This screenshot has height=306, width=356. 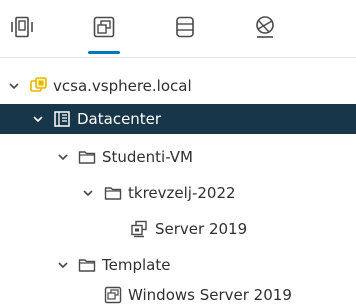 I want to click on tree-node-label: Datacenter, so click(x=119, y=119).